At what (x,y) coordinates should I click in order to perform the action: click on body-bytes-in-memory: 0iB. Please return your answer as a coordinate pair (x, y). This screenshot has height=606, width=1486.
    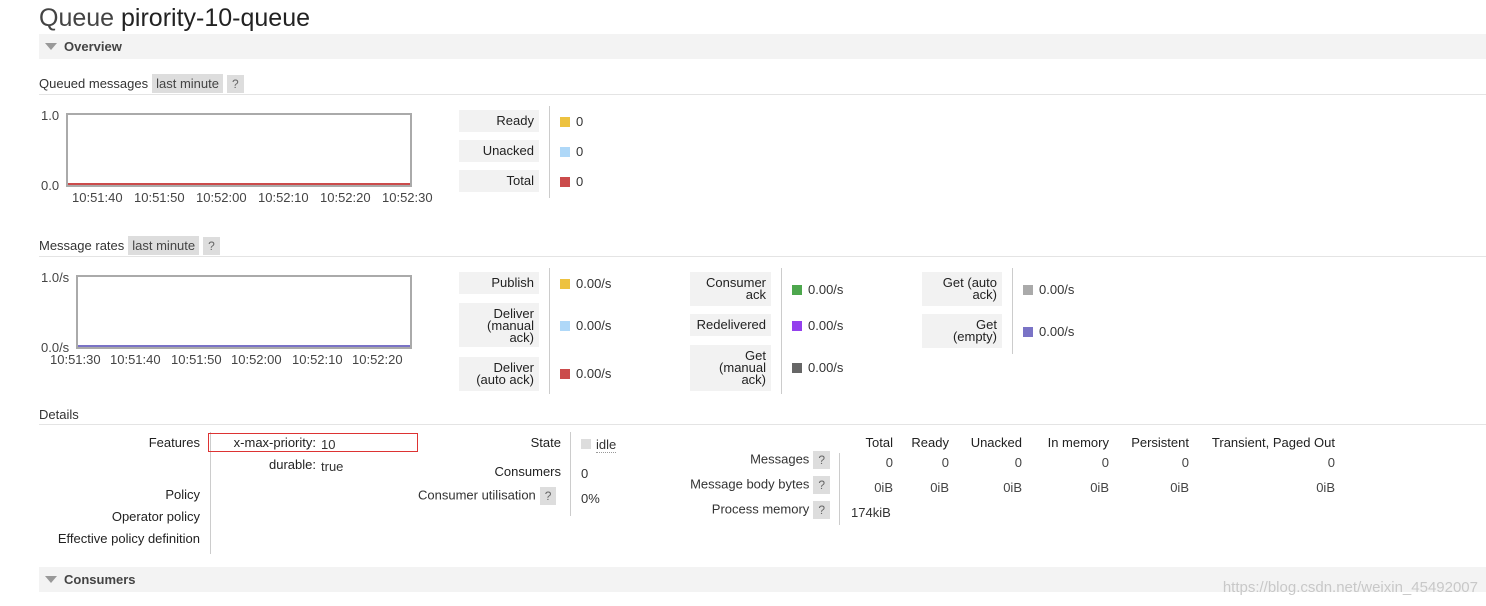
    Looking at the image, I should click on (1099, 487).